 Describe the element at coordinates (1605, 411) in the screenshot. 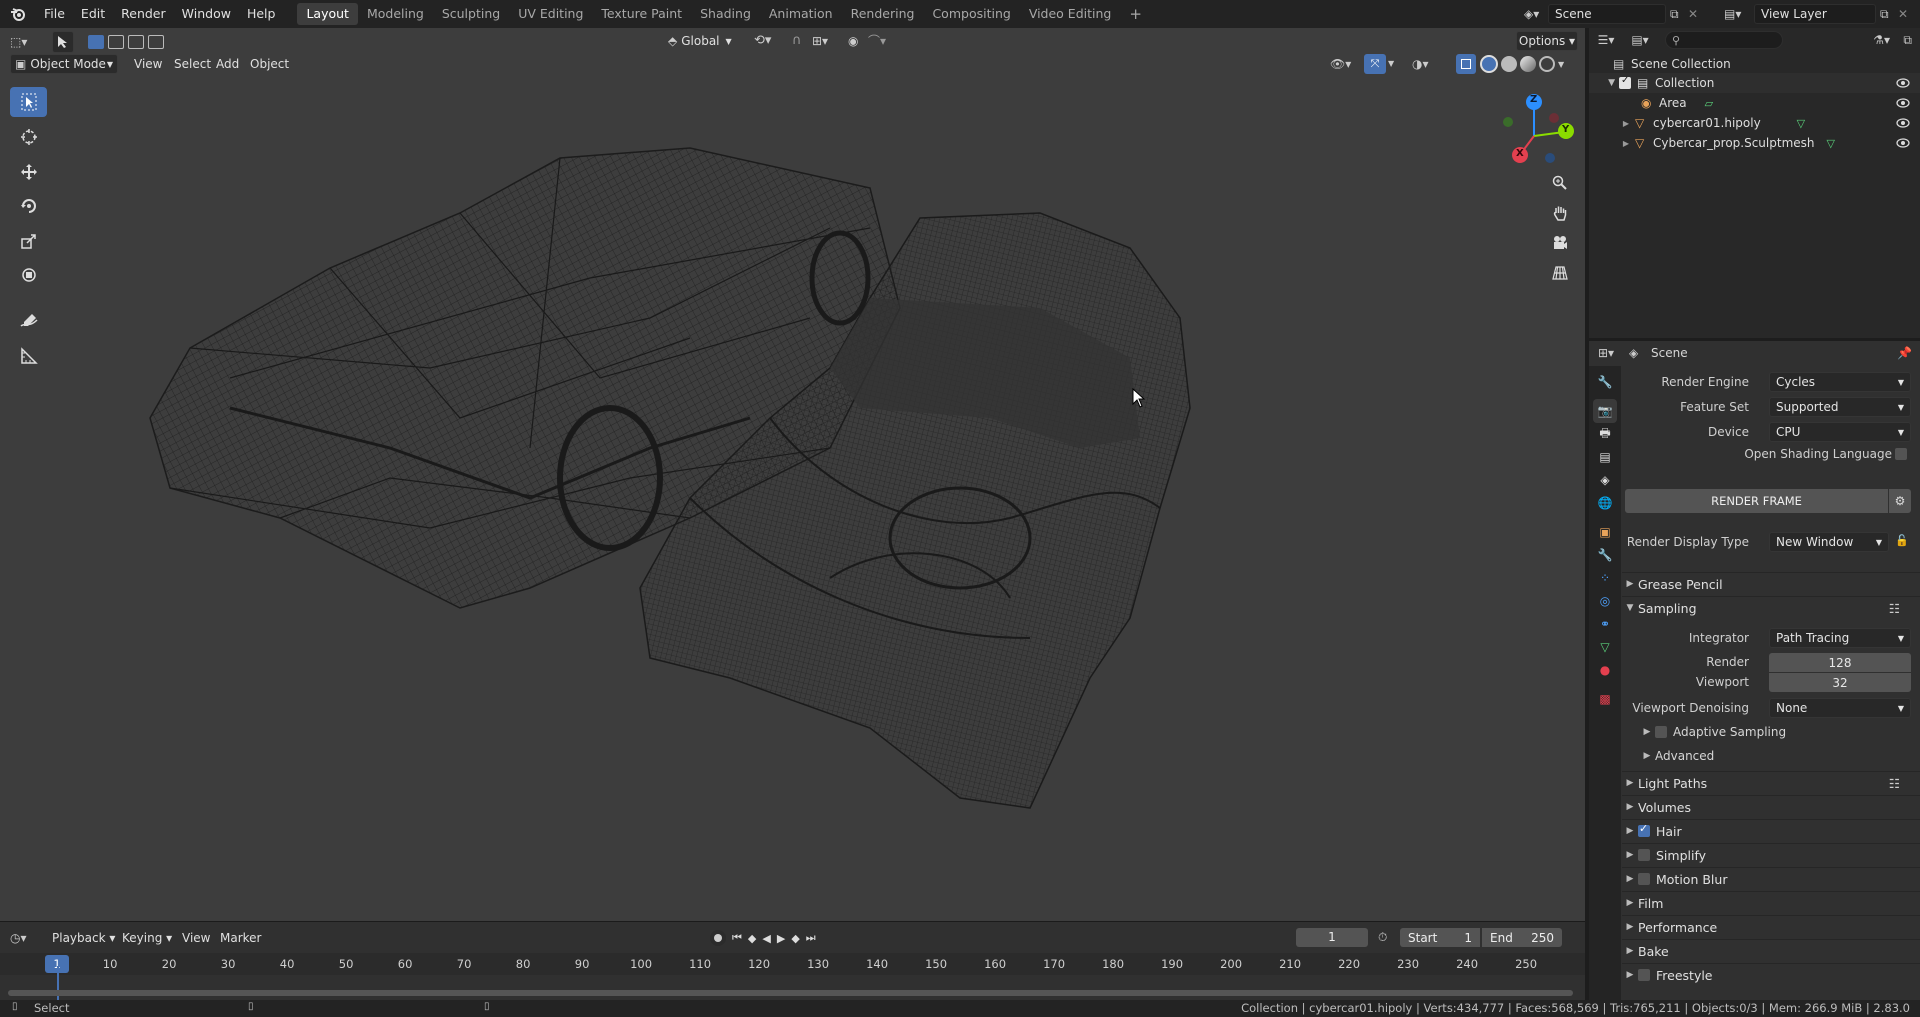

I see `render-tab-icon: 📷` at that location.